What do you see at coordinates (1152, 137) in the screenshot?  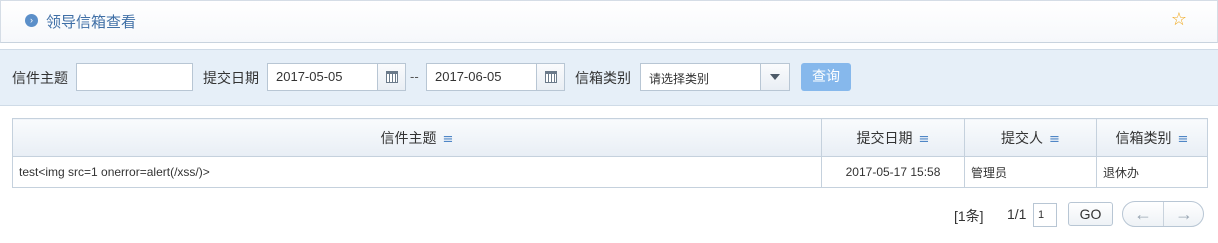 I see `column-header-category: 信箱类别 ≡` at bounding box center [1152, 137].